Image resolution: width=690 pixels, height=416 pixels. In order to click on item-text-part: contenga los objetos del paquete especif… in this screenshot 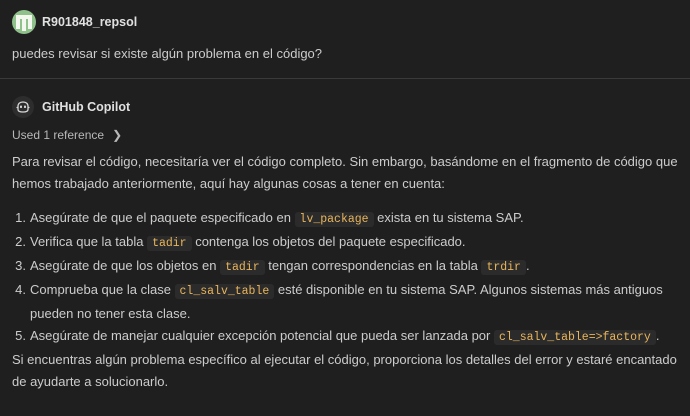, I will do `click(328, 241)`.